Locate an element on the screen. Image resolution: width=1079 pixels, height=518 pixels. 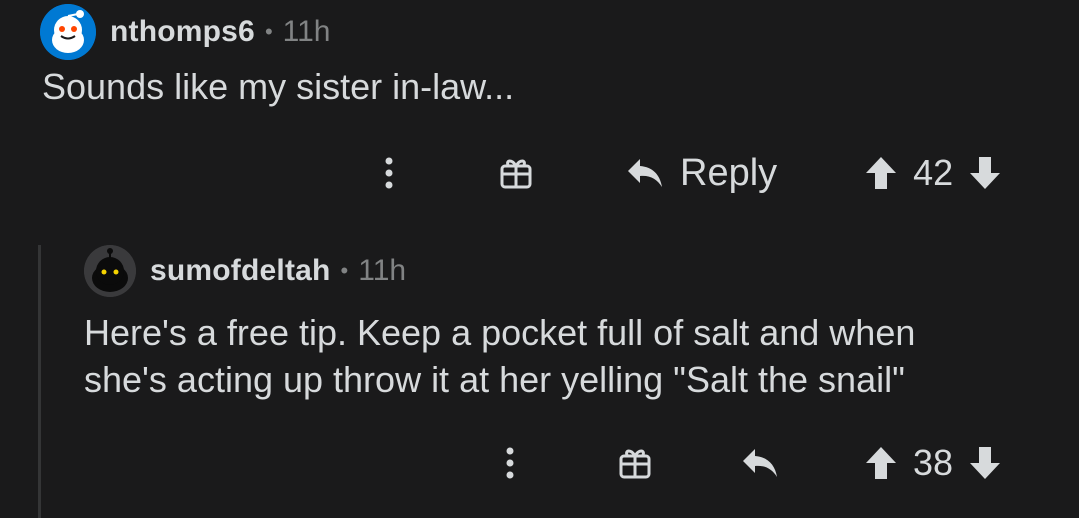
comment-header: sumofdeltah • 11h is located at coordinates (245, 271).